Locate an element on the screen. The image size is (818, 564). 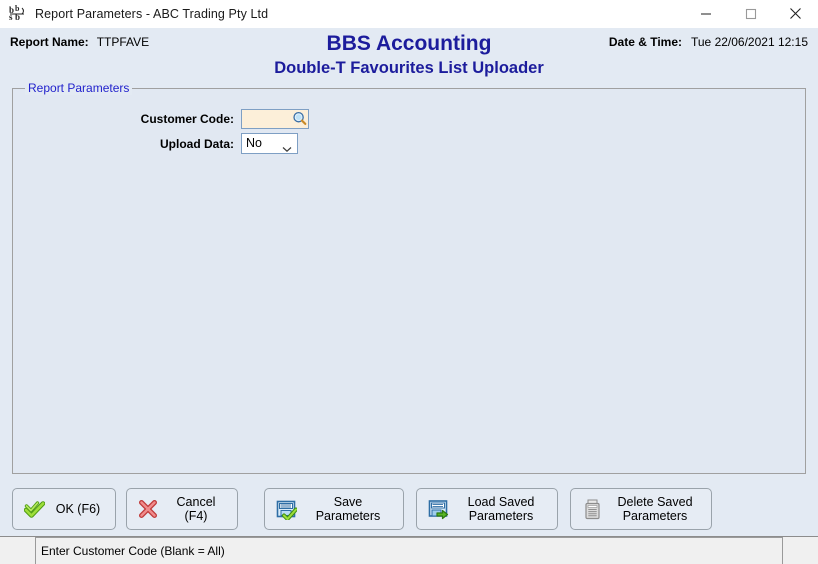
chevron-down-icon is located at coordinates (287, 146).